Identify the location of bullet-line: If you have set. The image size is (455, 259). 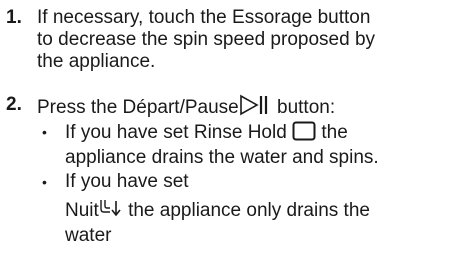
(127, 181).